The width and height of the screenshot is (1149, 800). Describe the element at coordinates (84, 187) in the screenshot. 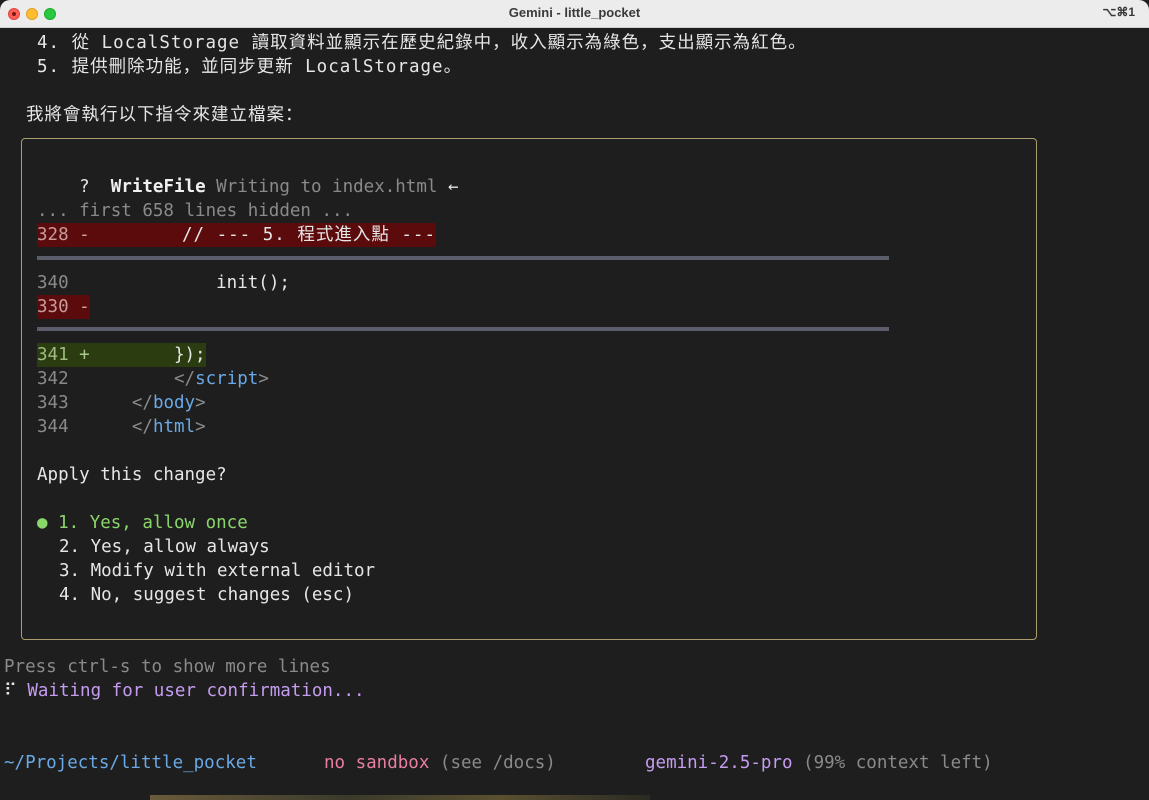

I see `tool-status-icon: ?` at that location.